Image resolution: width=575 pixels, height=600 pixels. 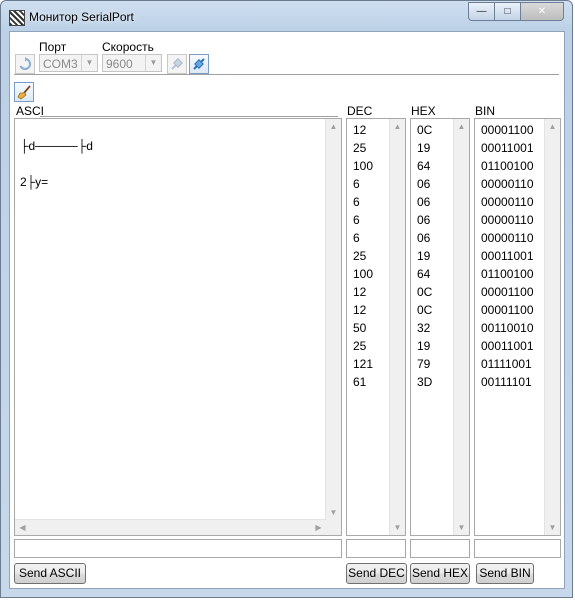 I want to click on hex-value: 64, so click(x=424, y=274).